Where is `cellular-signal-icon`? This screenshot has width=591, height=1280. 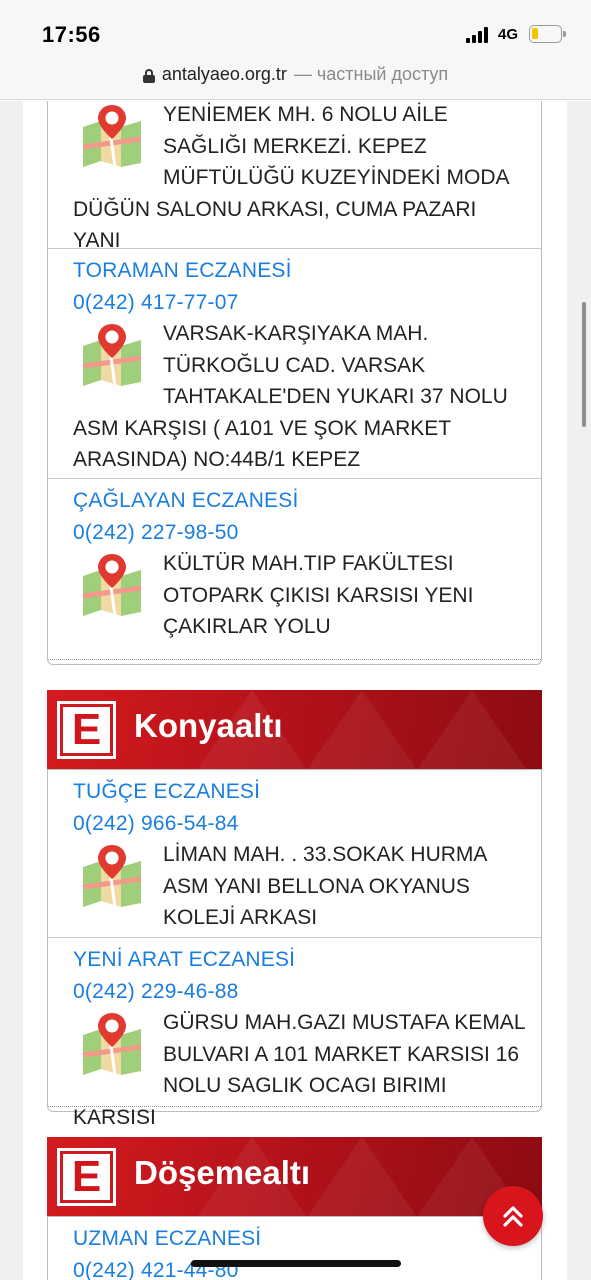 cellular-signal-icon is located at coordinates (479, 35).